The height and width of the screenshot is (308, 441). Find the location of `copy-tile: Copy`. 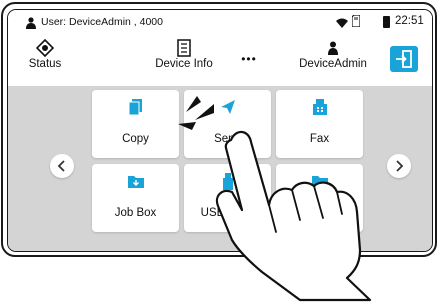

copy-tile: Copy is located at coordinates (135, 124).